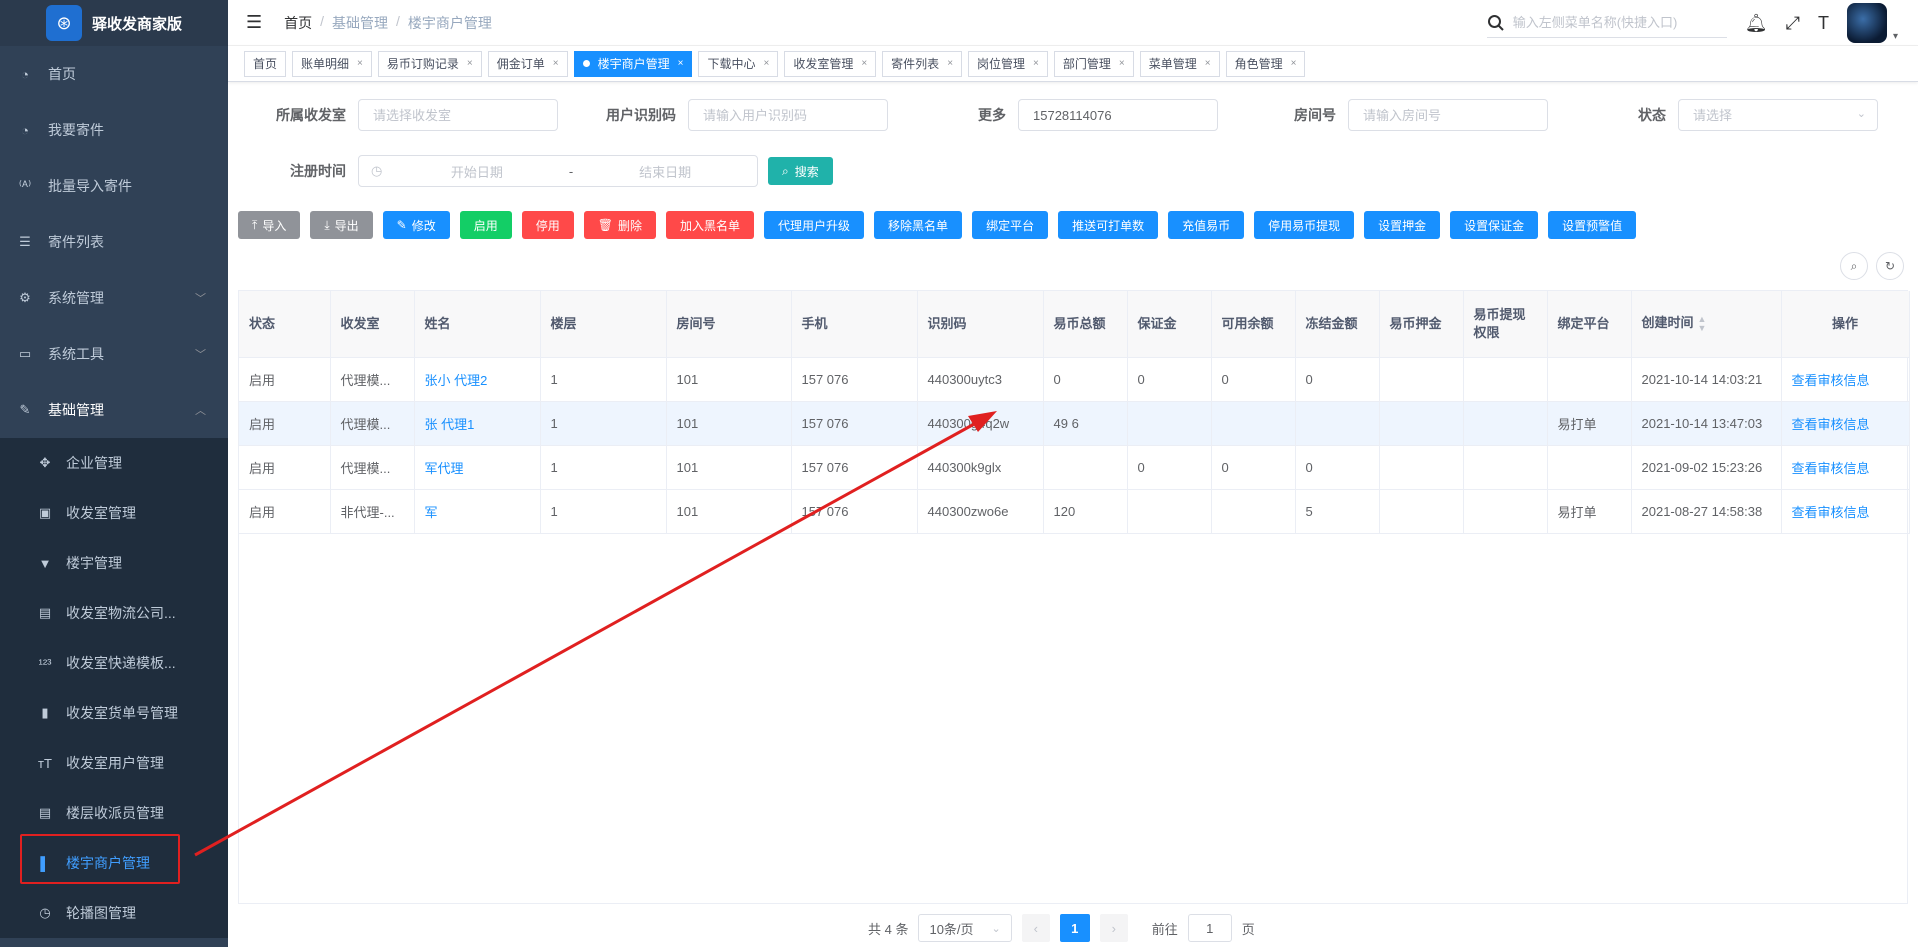  I want to click on submenu-item-7: ▤ 楼层收派员管理, so click(114, 813).